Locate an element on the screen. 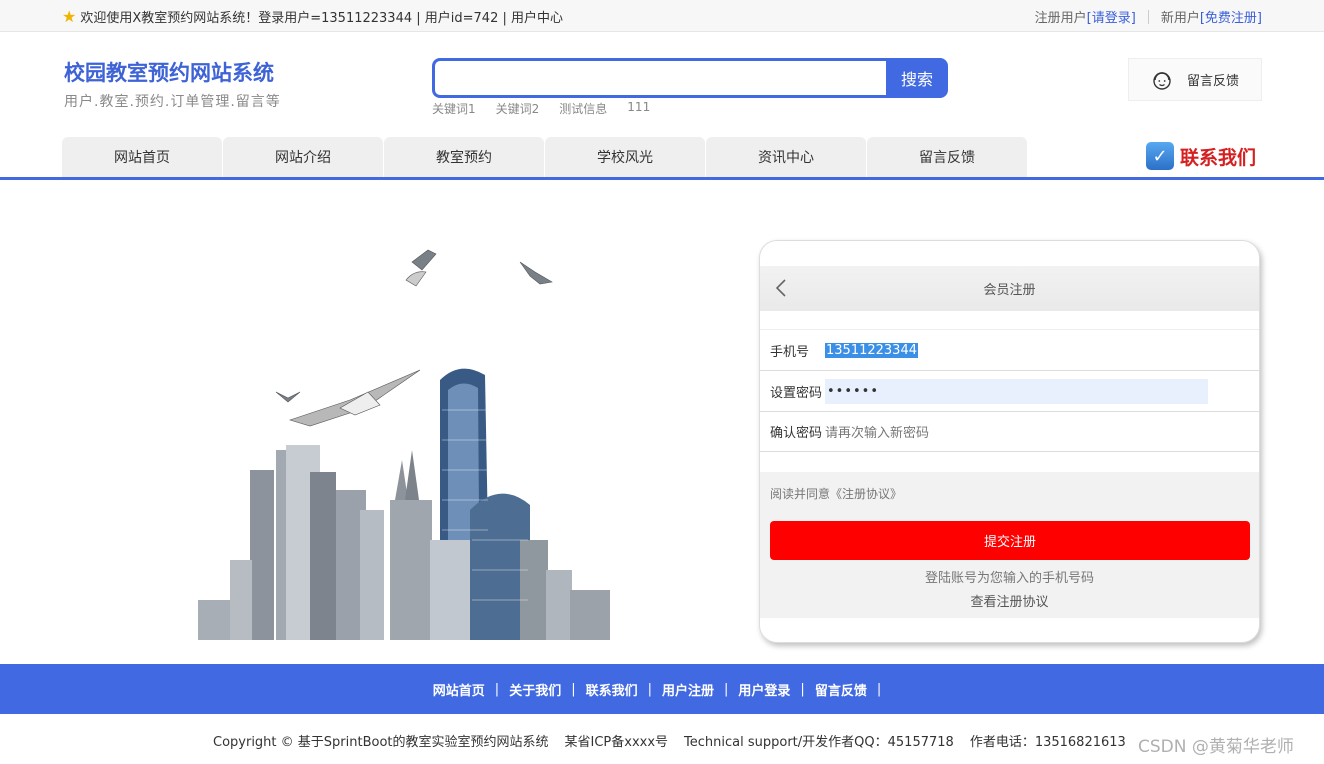 Image resolution: width=1324 pixels, height=764 pixels. brand: 校园教室预约网站系统 用户.教室.预约.订单管理.留言等 is located at coordinates (172, 84).